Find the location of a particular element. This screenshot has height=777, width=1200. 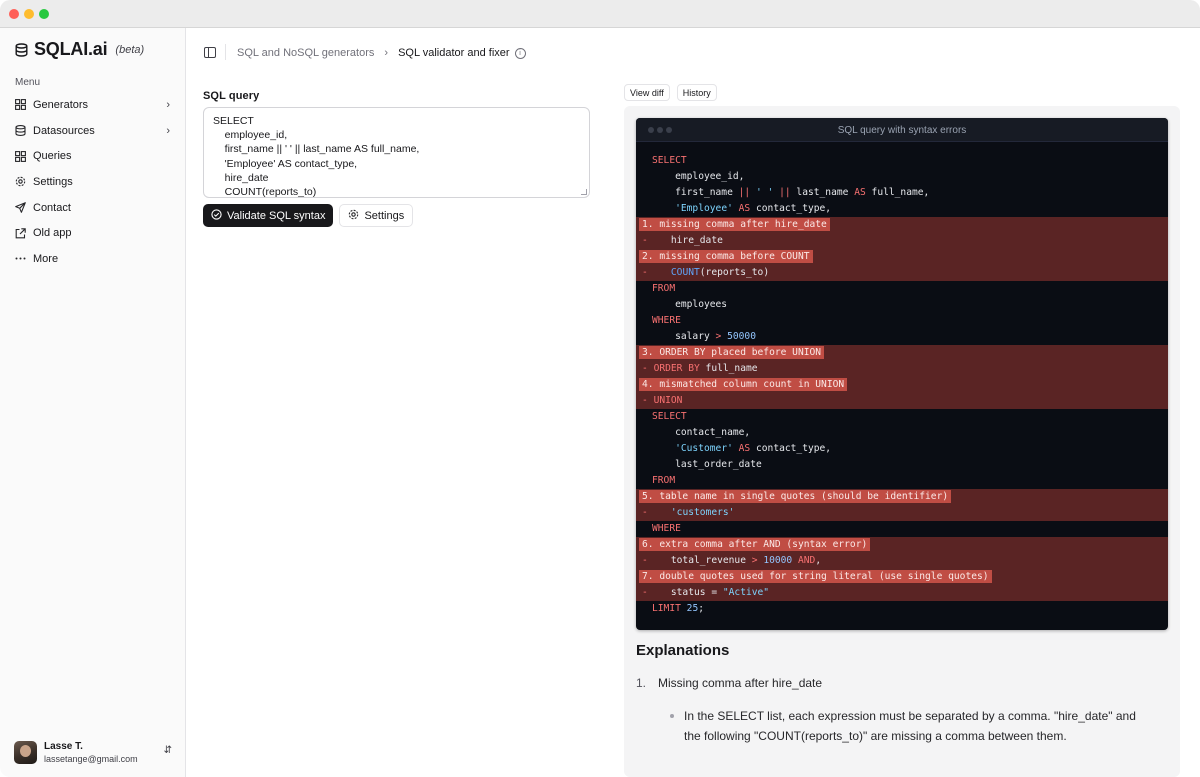

code-line-text: 6. extra comma after AND (syntax error) is located at coordinates (755, 545).